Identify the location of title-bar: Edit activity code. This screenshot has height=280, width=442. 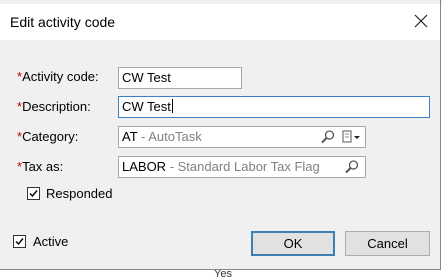
(220, 22).